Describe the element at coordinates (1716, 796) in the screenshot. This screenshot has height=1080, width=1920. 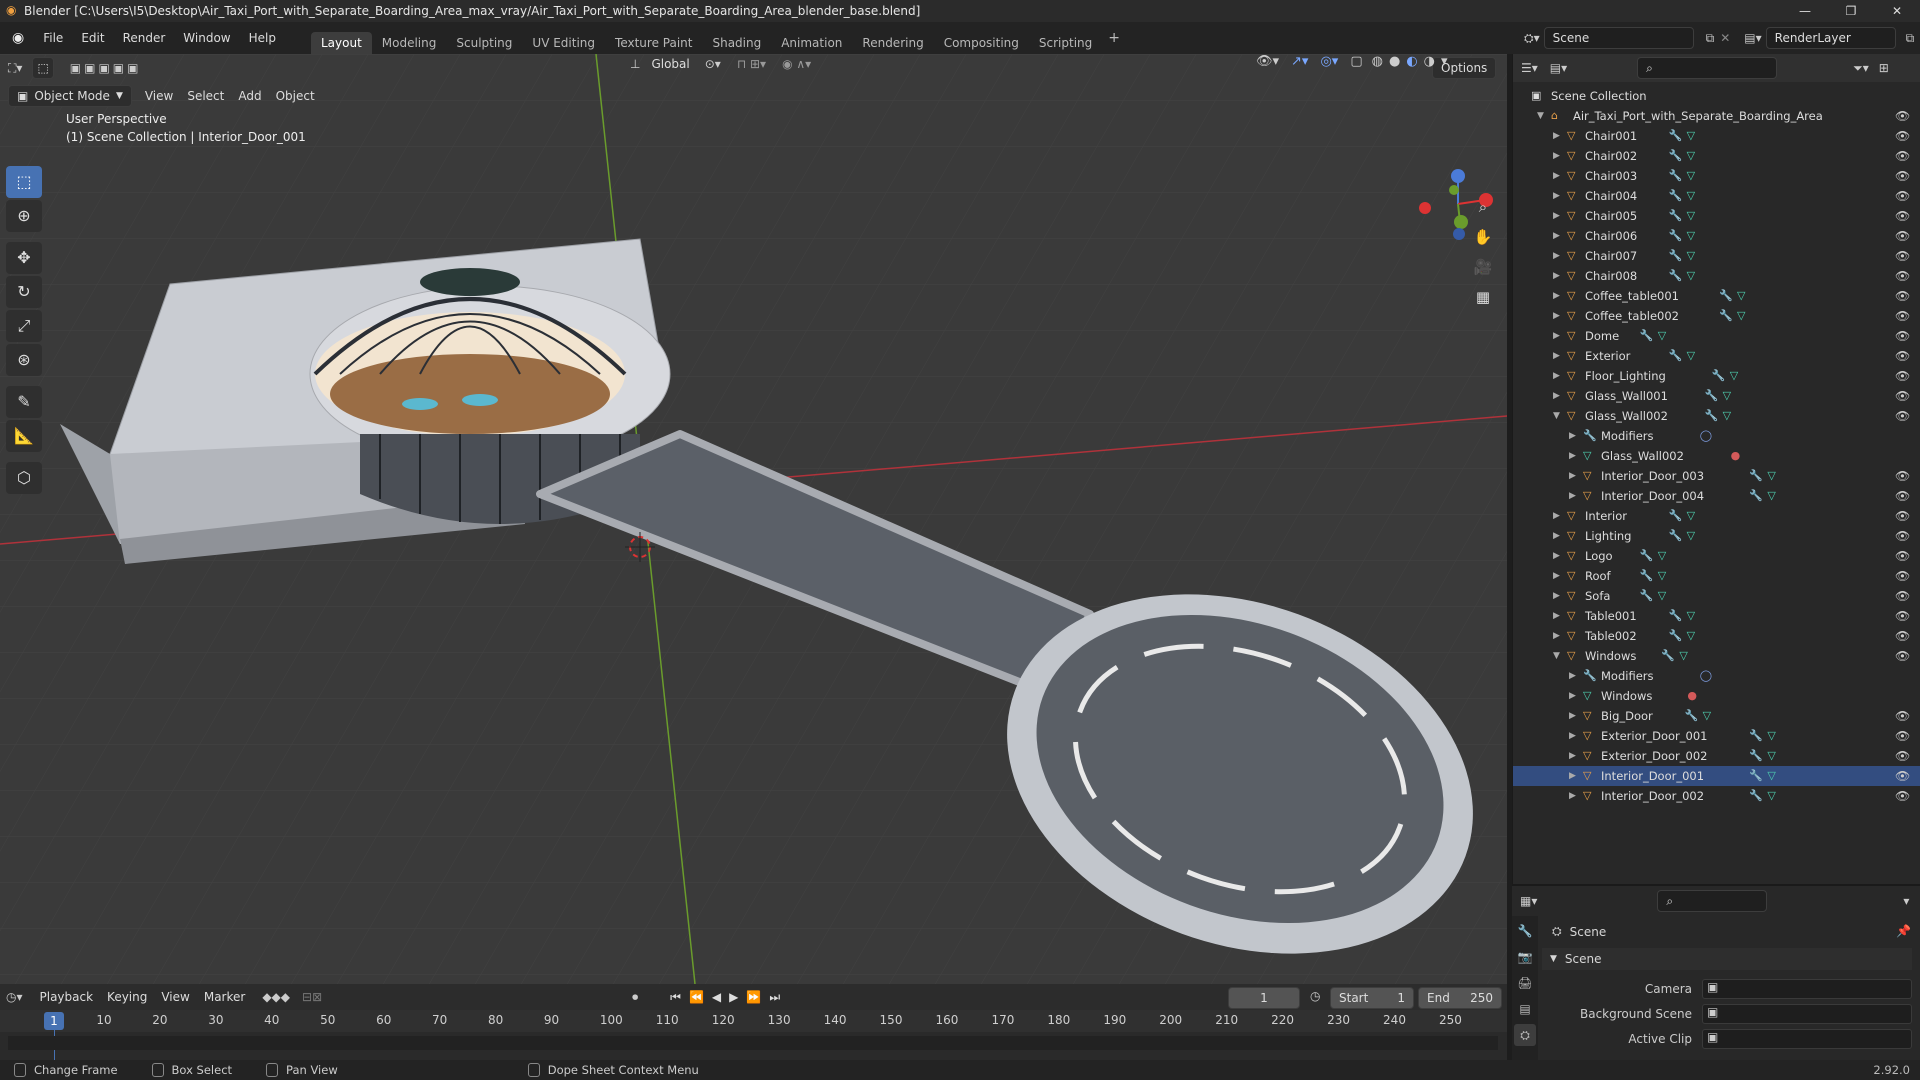
I see `outliner-item: ▶ ▽ Interior_Door_002 🔧 ▽ 👁` at that location.